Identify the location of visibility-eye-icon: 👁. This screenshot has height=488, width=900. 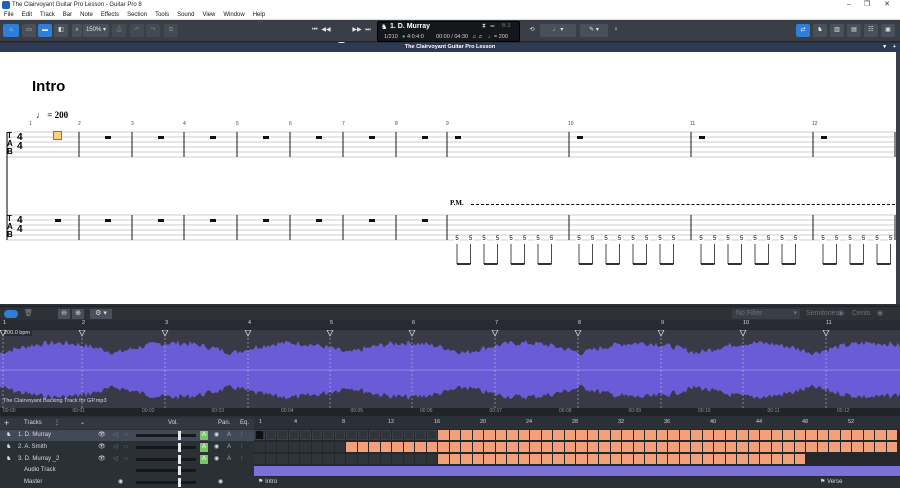
(102, 459).